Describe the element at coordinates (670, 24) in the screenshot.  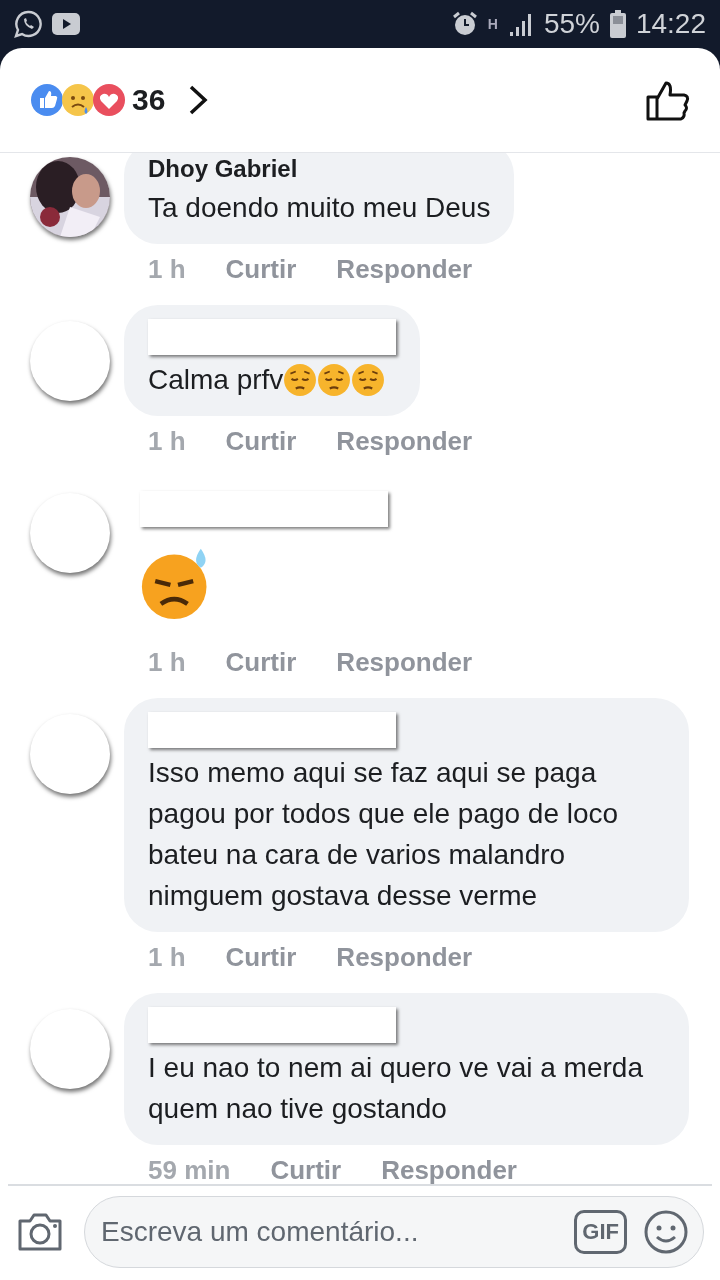
I see `clock: 14:22` at that location.